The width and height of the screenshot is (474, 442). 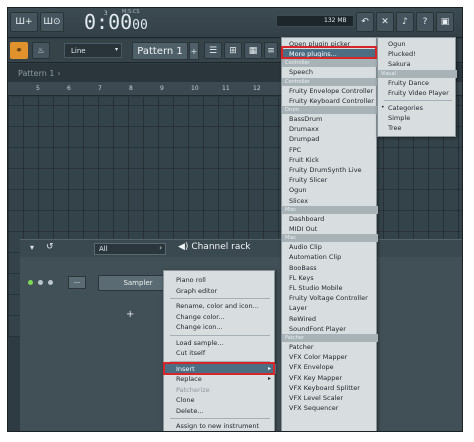 What do you see at coordinates (130, 314) in the screenshot?
I see `add-channel-button: +` at bounding box center [130, 314].